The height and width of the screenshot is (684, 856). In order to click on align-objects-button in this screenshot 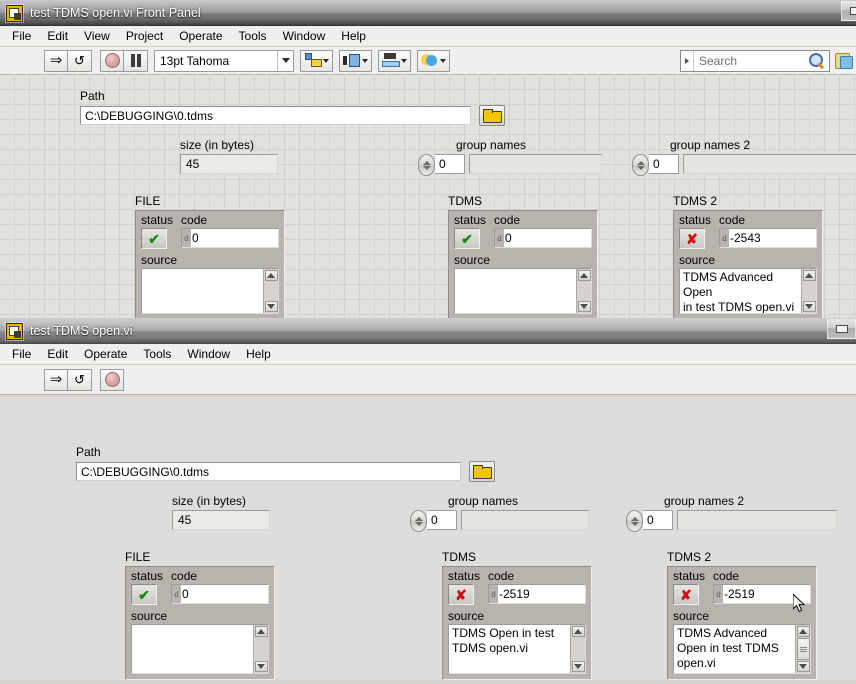, I will do `click(316, 60)`.